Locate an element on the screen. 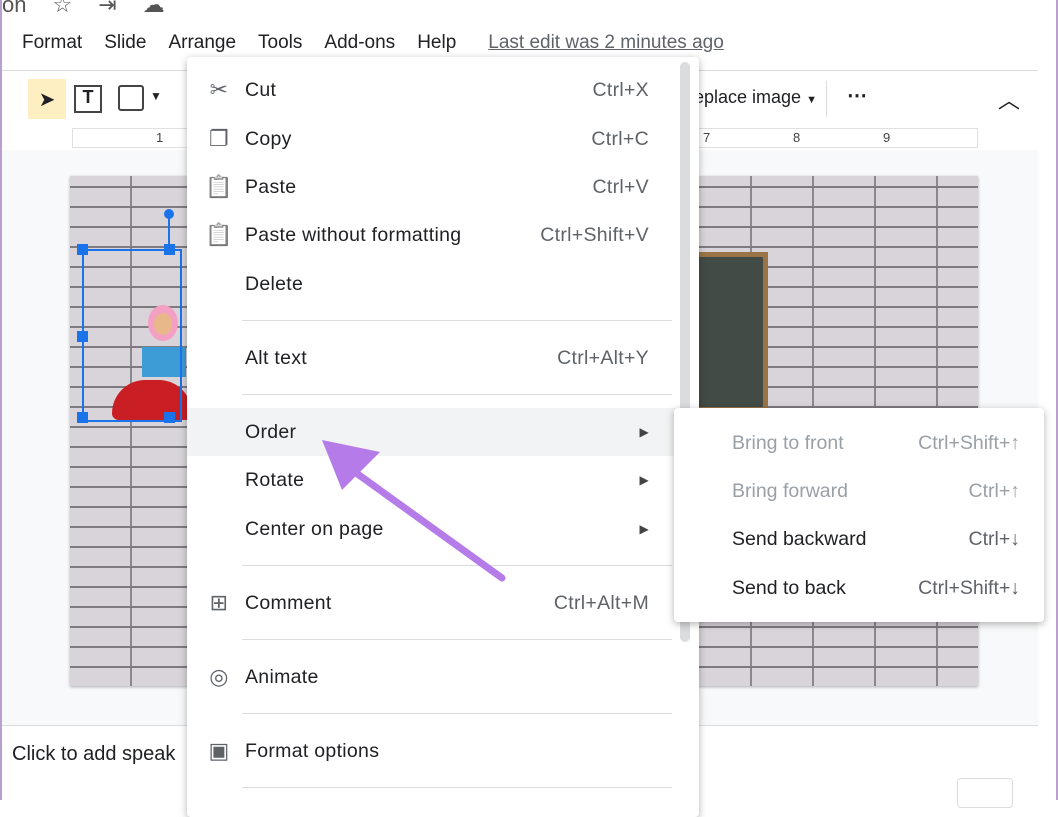 This screenshot has width=1058, height=817. label: Copy is located at coordinates (268, 138).